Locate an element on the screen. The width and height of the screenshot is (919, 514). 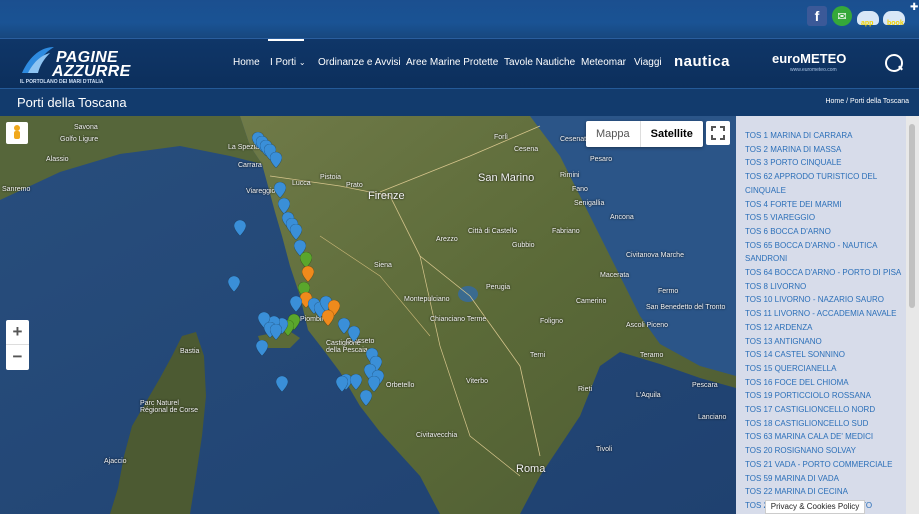
port-list-item: TOS 17 CASTIGLIONCELLO NORD is located at coordinates (825, 410).